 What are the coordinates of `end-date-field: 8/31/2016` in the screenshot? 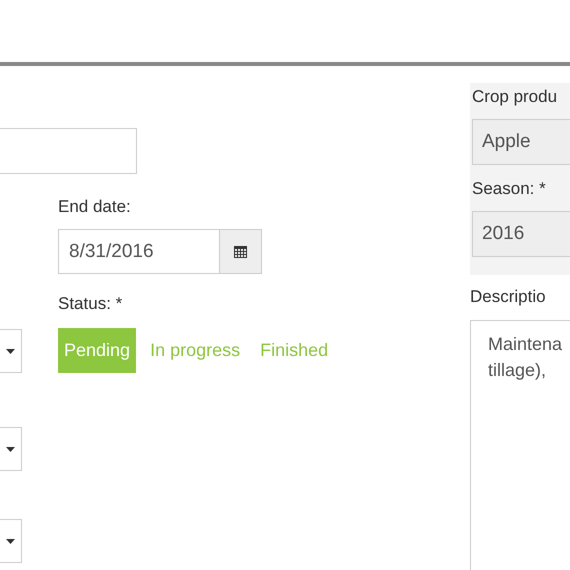 It's located at (160, 251).